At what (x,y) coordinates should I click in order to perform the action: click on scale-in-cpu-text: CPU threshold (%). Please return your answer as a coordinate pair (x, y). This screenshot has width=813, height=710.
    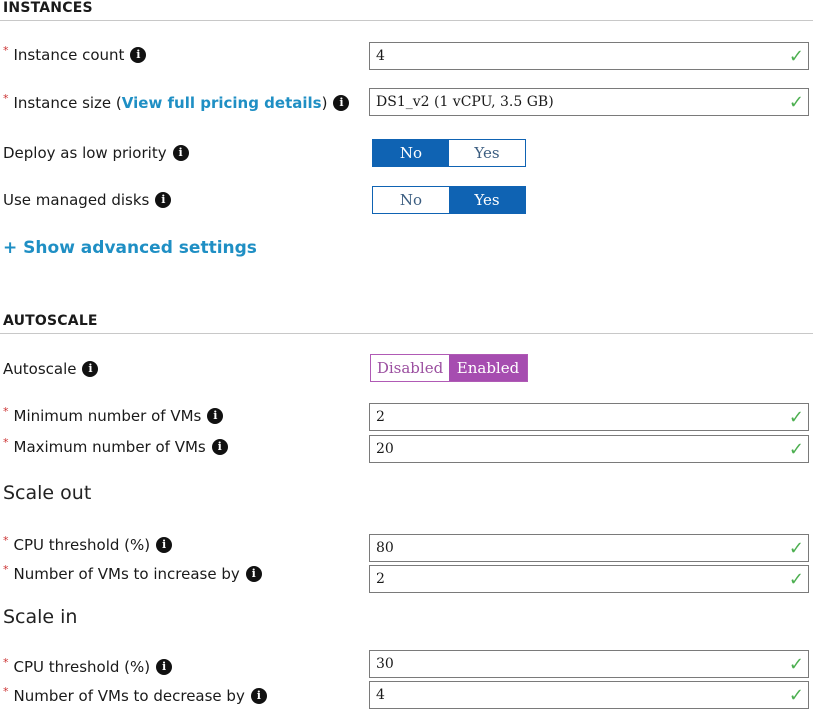
    Looking at the image, I should click on (82, 667).